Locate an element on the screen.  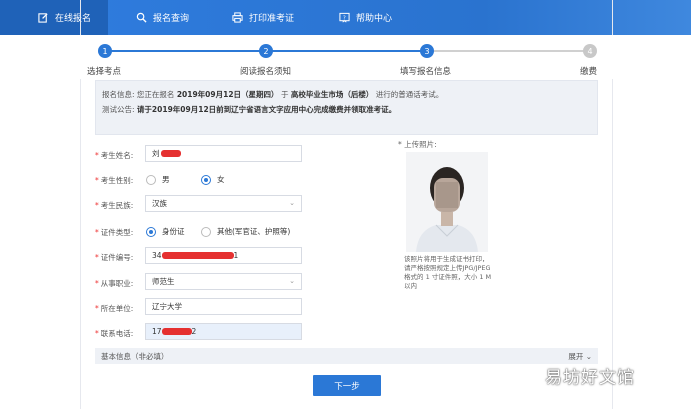
nav-registration-query: 报名查询 is located at coordinates (162, 17).